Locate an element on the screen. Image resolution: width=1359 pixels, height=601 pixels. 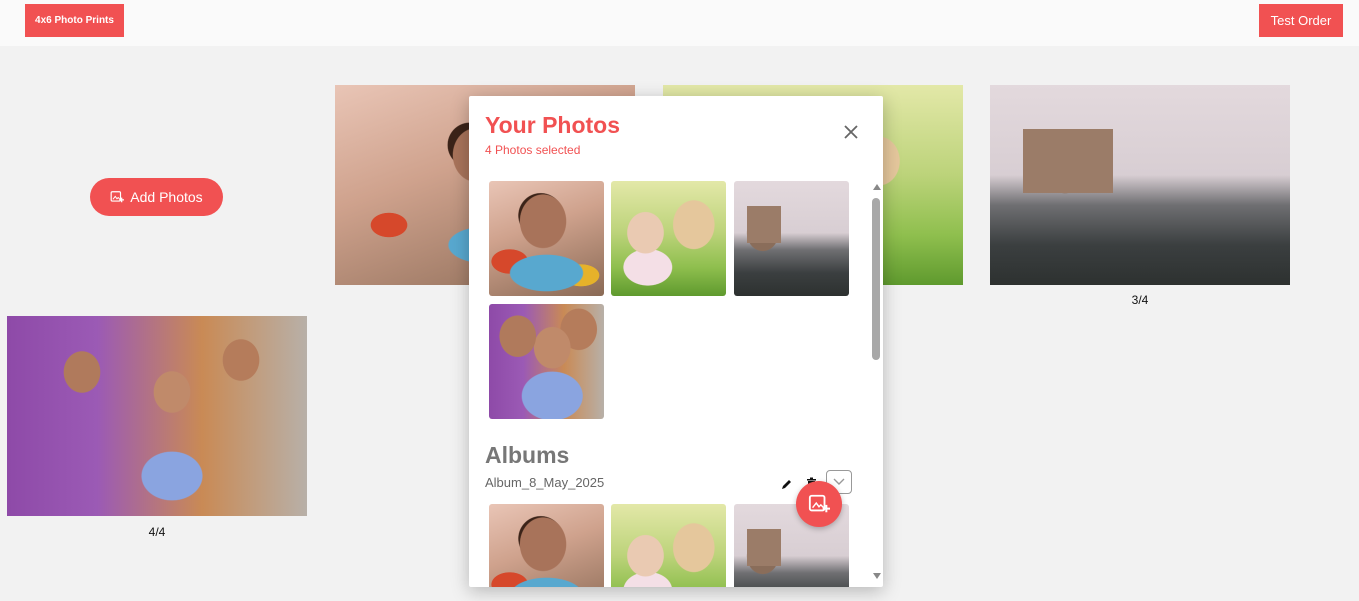
close-button is located at coordinates (851, 132).